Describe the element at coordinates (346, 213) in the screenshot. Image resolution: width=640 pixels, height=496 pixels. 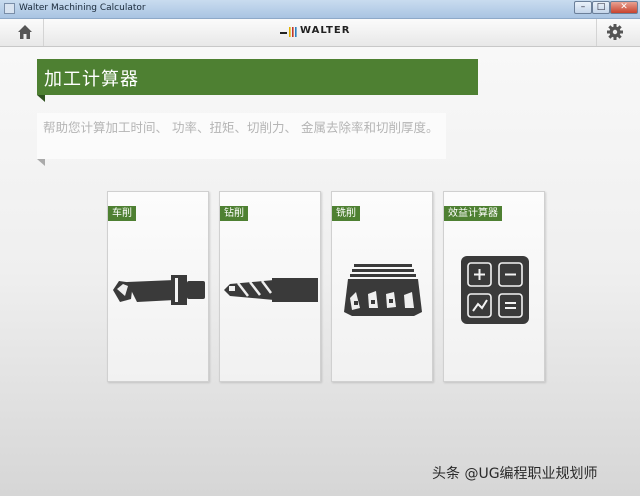
I see `card-label: 铣削` at that location.